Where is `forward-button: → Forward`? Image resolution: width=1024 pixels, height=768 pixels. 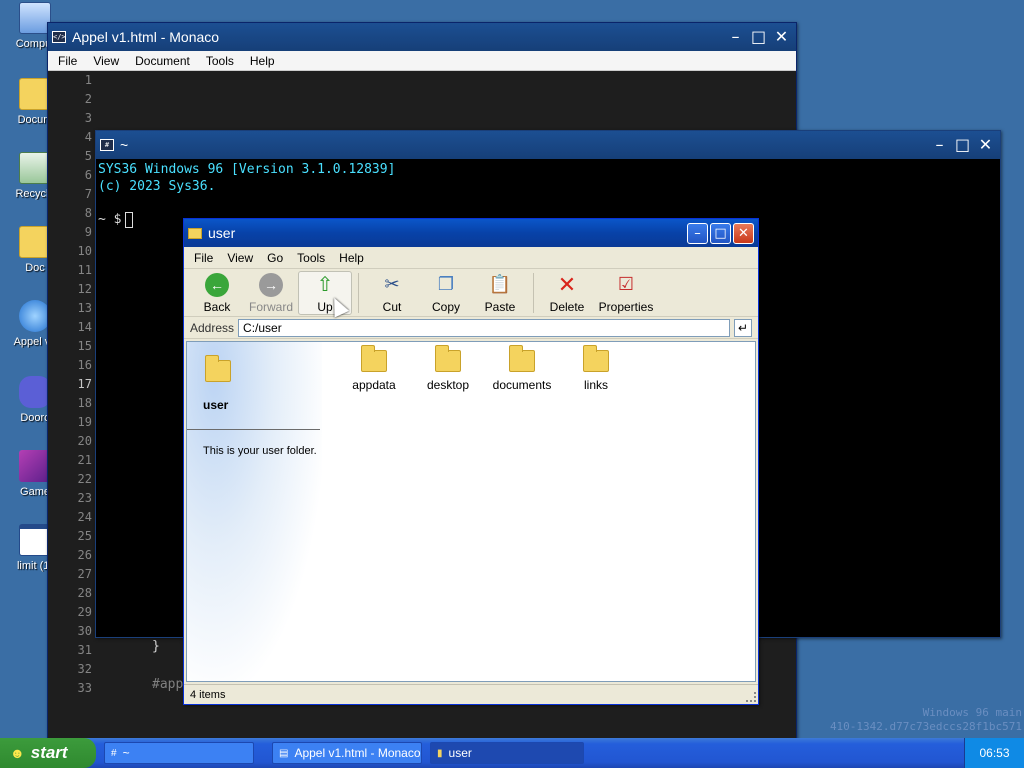
forward-button: → Forward is located at coordinates (271, 293).